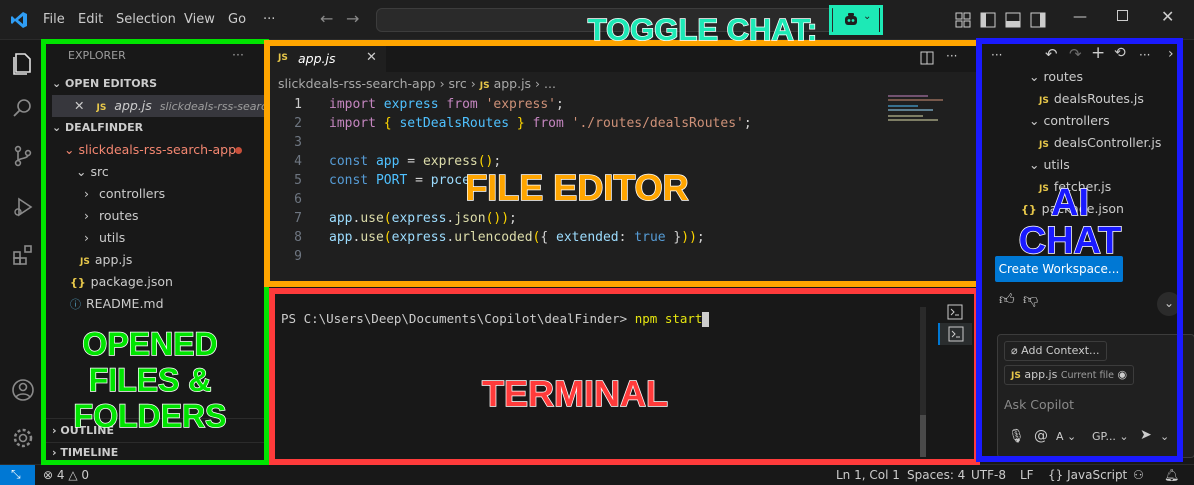  I want to click on tree-item-src: ⌄ src, so click(92, 172).